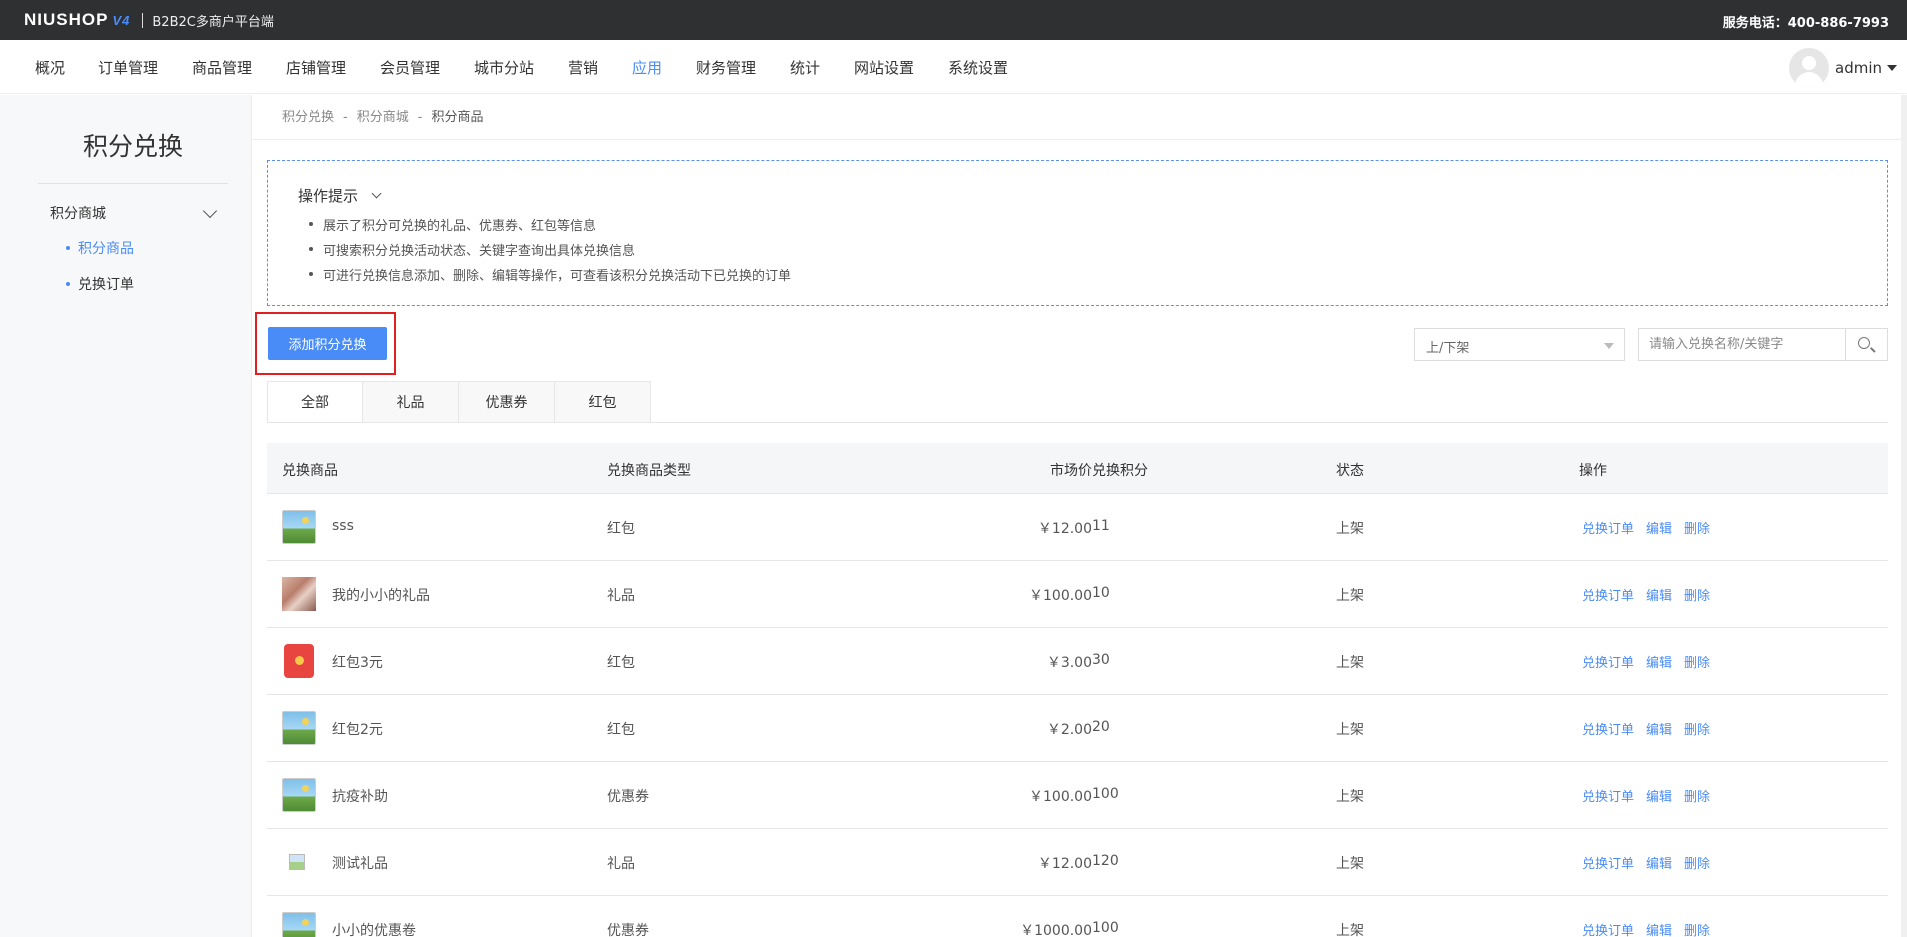  I want to click on placeholder-image-icon, so click(299, 527).